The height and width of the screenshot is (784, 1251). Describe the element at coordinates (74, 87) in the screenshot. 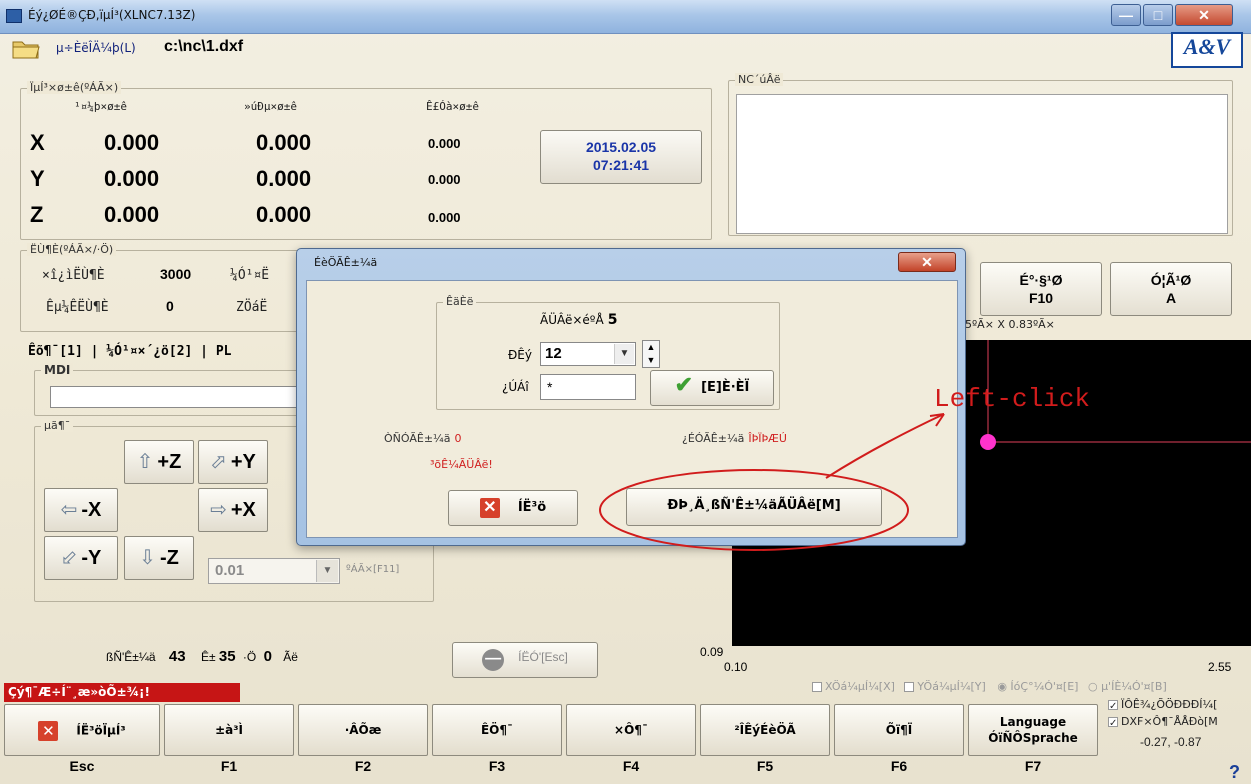

I see `coordinates-group-title: ÏµÍ³×ø±ê(ºÁÃ×)` at that location.